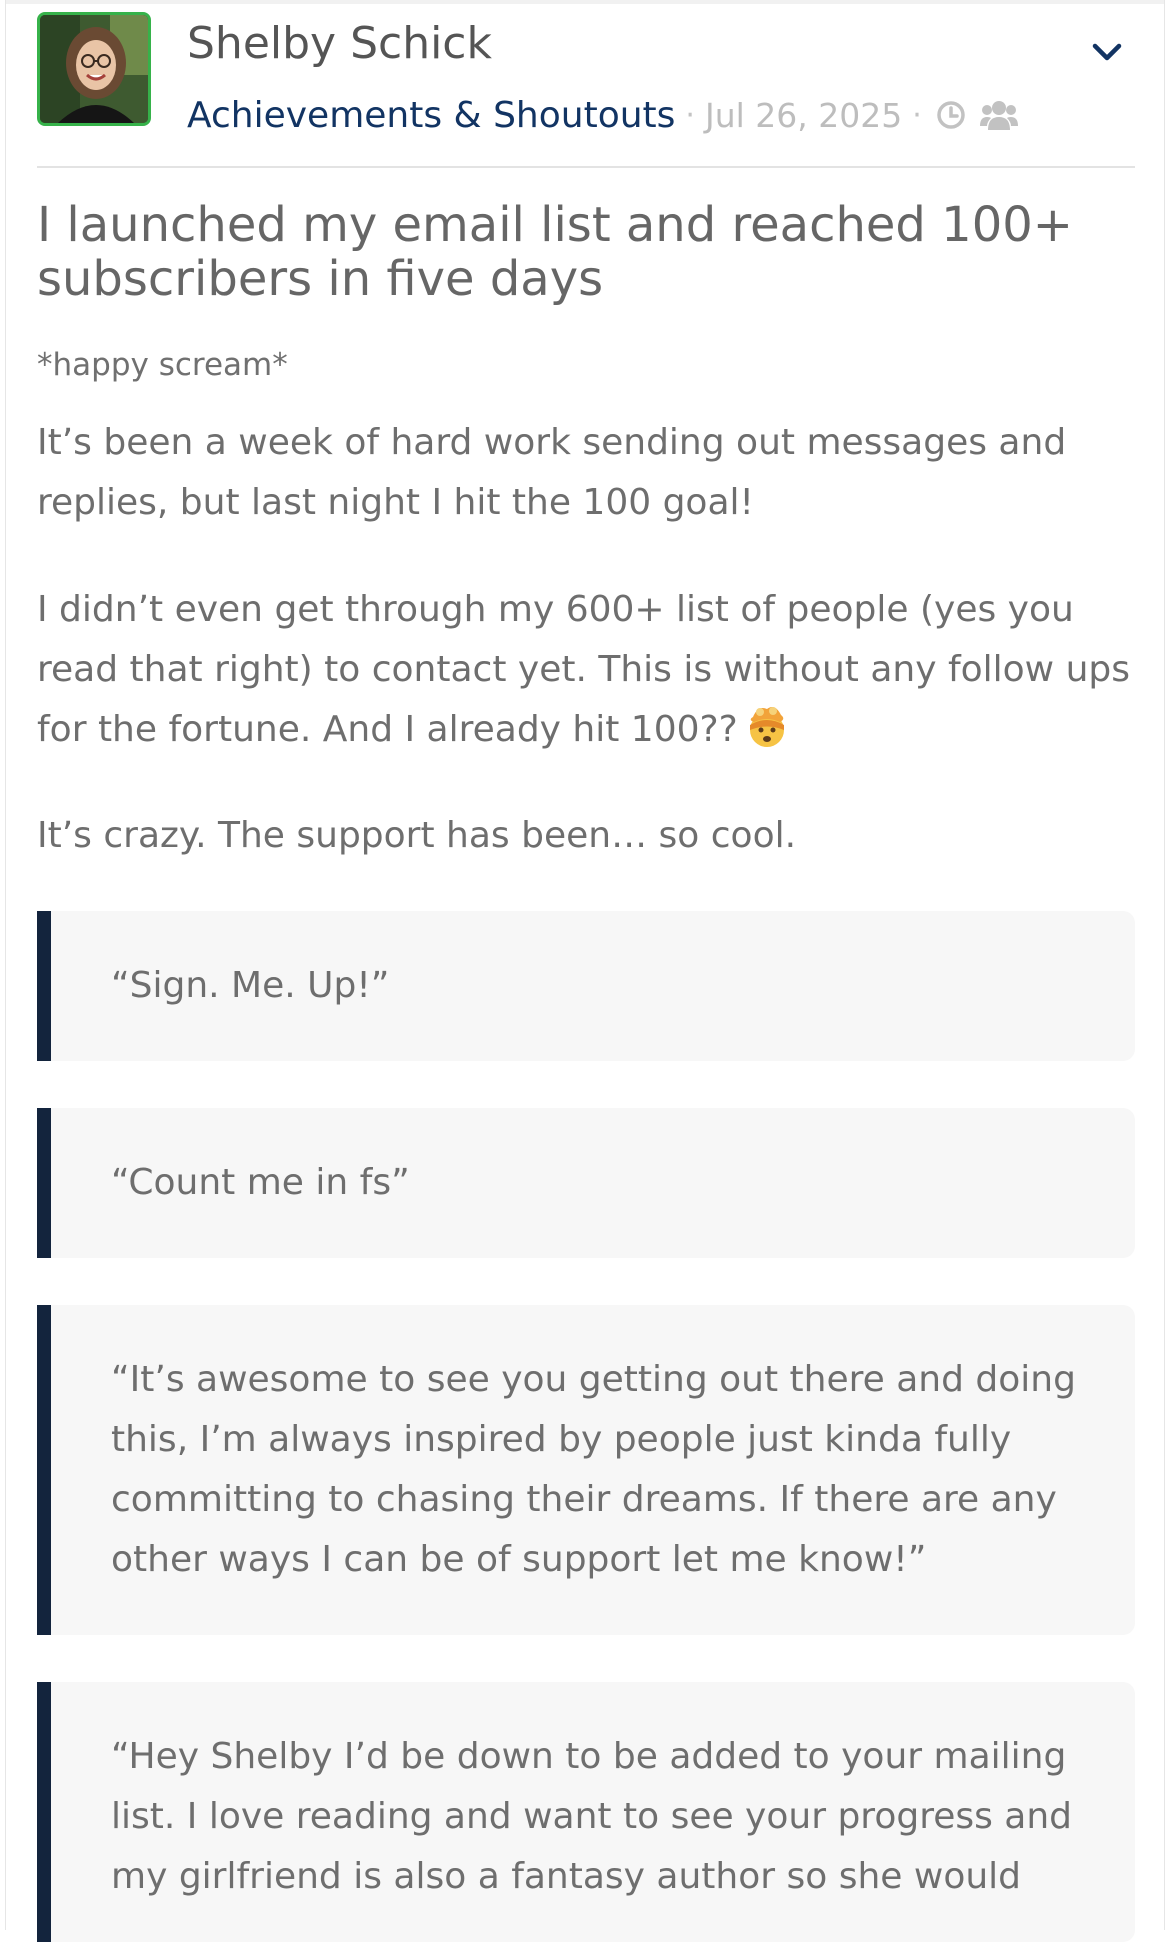  Describe the element at coordinates (585, 2) in the screenshot. I see `top-edge` at that location.